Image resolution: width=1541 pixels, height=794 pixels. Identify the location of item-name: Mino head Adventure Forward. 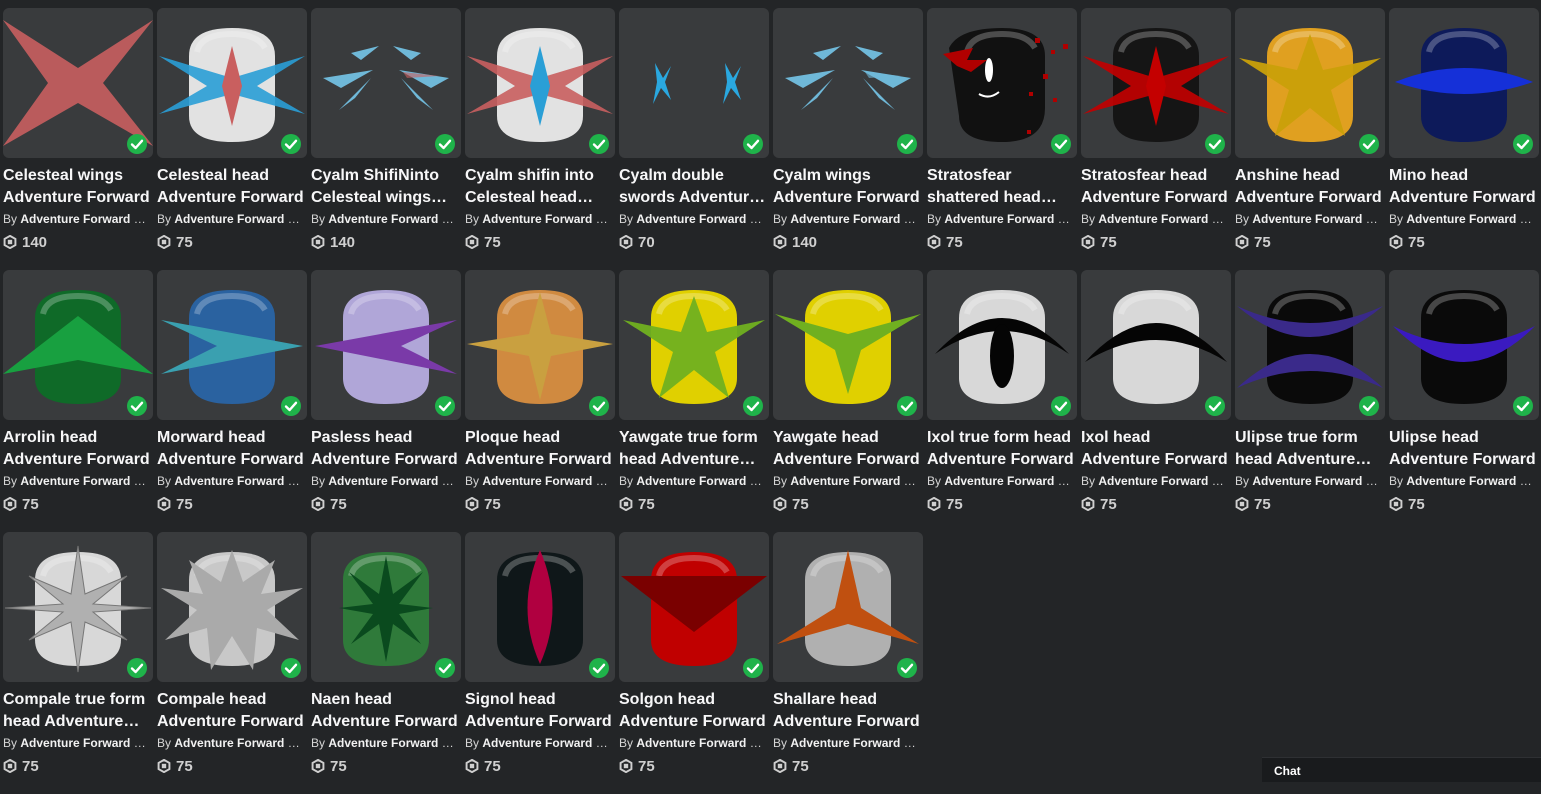
(1463, 187).